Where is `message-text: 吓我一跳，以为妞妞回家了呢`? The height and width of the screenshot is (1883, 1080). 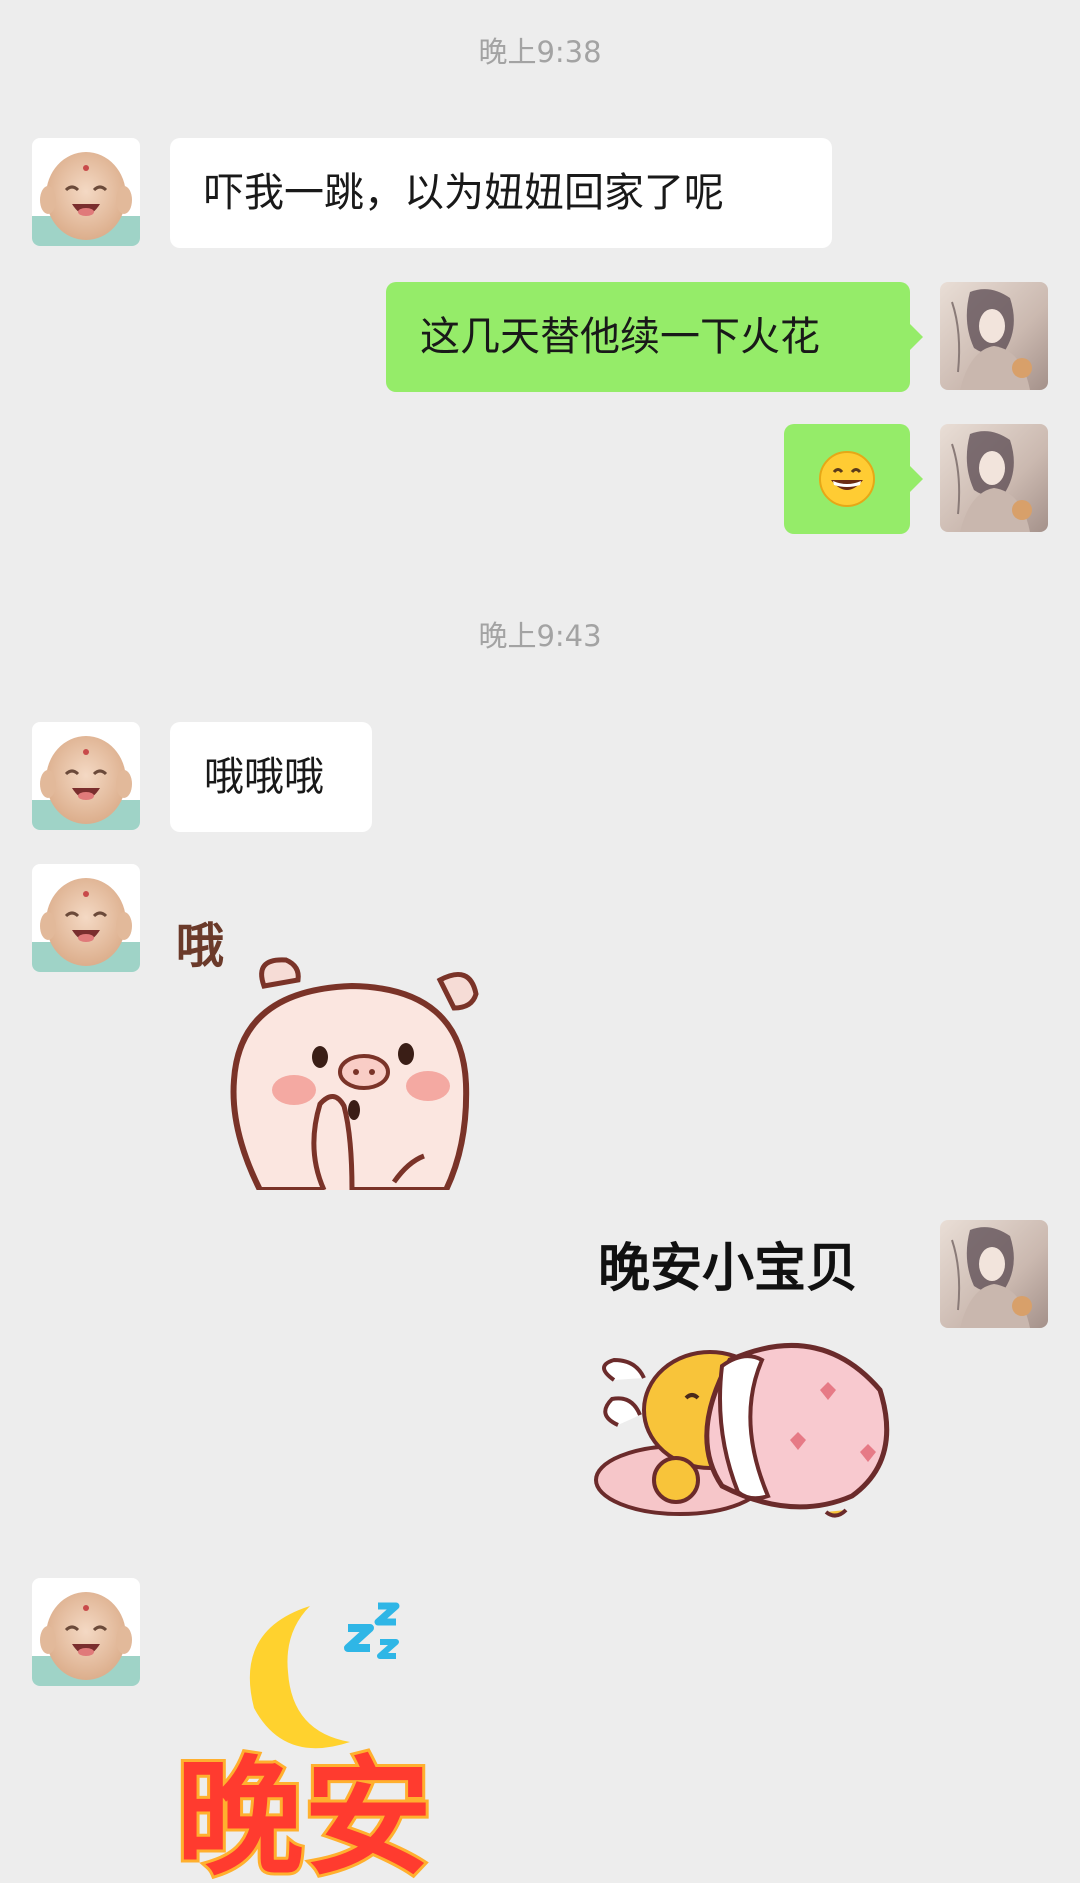
message-text: 吓我一跳，以为妞妞回家了呢 is located at coordinates (464, 193).